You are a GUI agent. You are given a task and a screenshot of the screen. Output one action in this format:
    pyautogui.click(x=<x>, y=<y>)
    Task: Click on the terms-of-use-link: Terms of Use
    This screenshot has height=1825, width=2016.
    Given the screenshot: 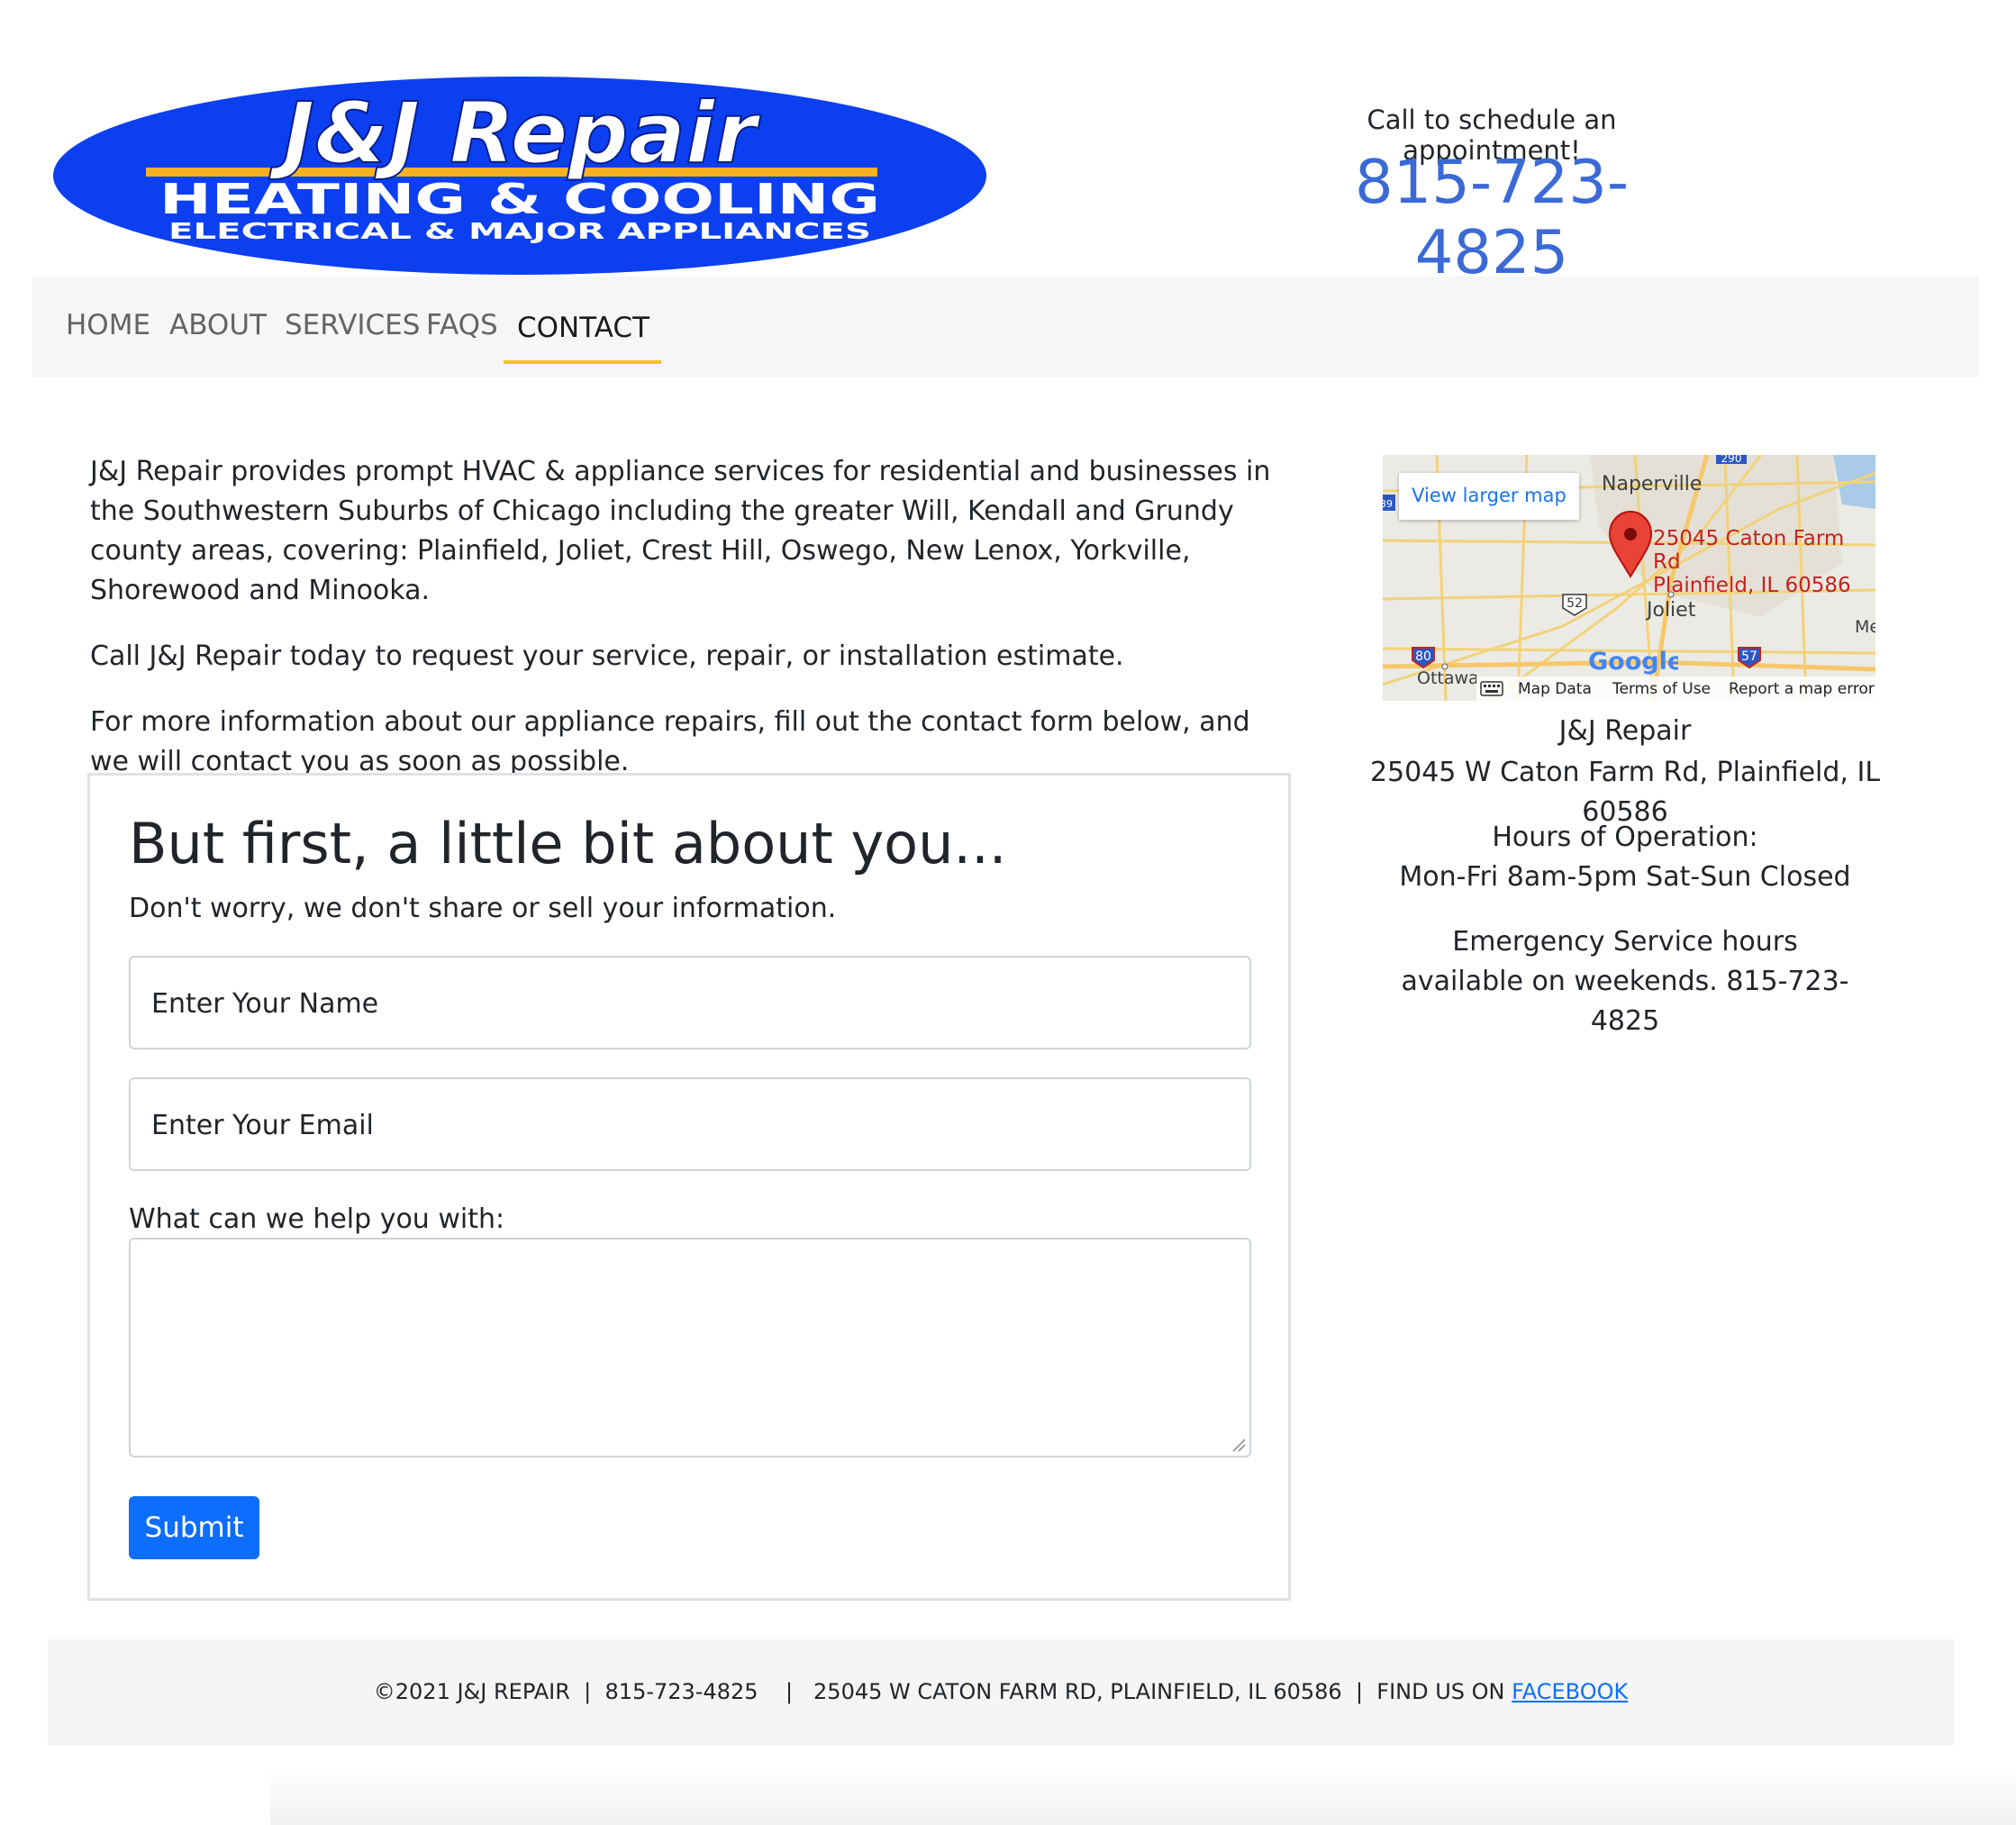 What is the action you would take?
    pyautogui.click(x=1662, y=689)
    